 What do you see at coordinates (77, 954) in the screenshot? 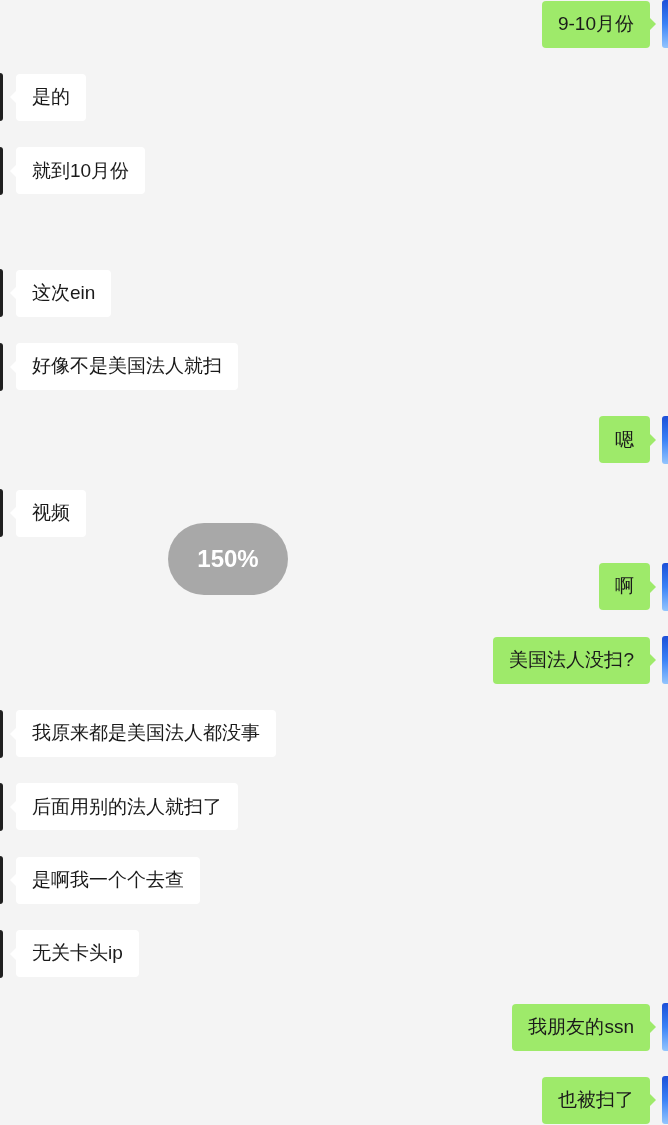
I see `message-bubble: 无关卡头ip` at bounding box center [77, 954].